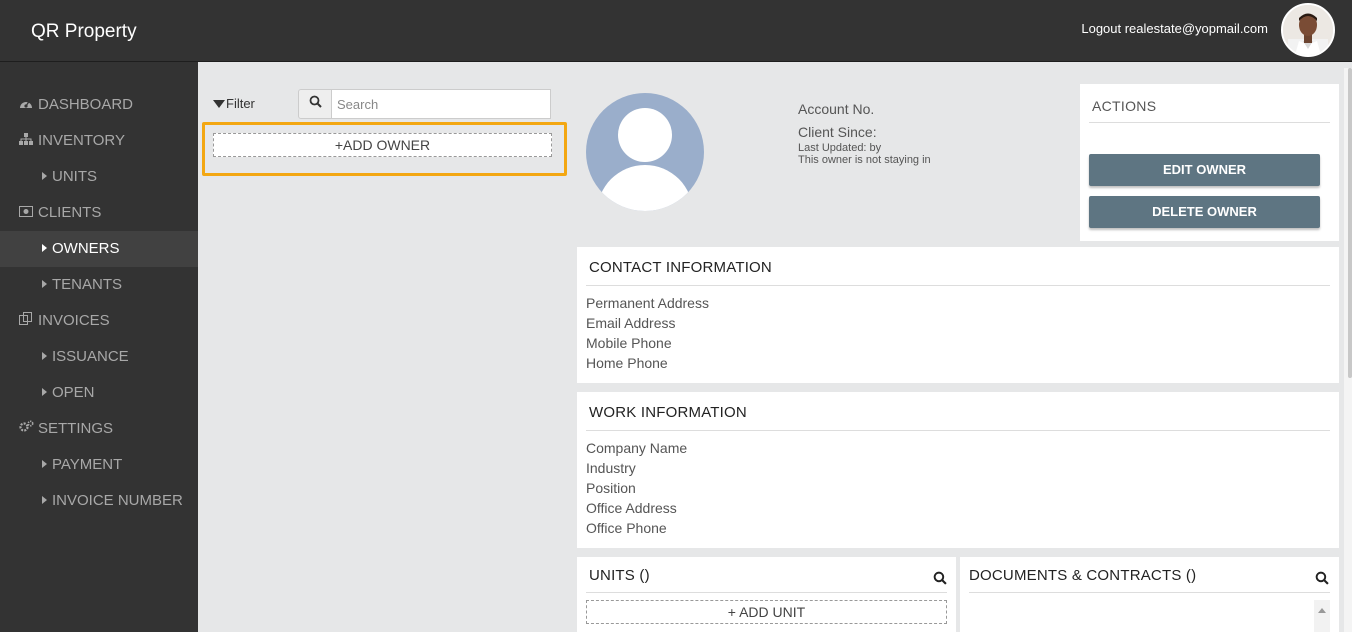  What do you see at coordinates (645, 135) in the screenshot?
I see `avatar-head-shape` at bounding box center [645, 135].